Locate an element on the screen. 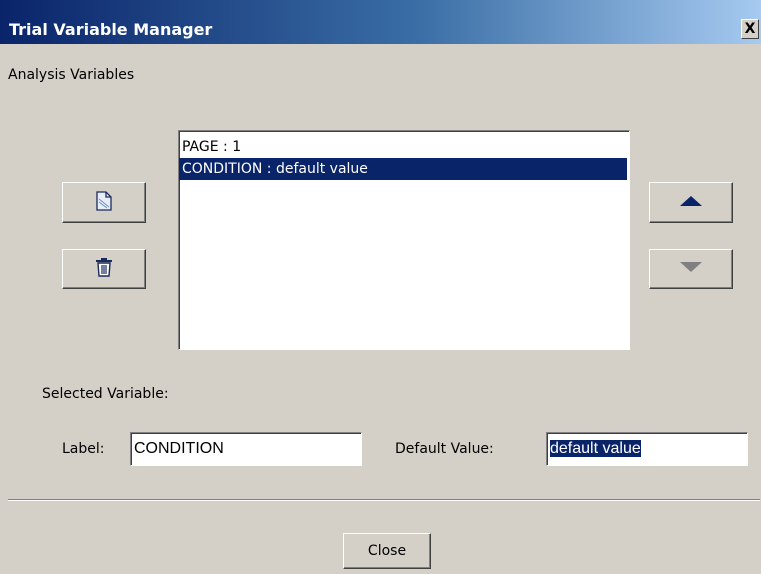 The image size is (761, 574). arrow-up-icon is located at coordinates (691, 203).